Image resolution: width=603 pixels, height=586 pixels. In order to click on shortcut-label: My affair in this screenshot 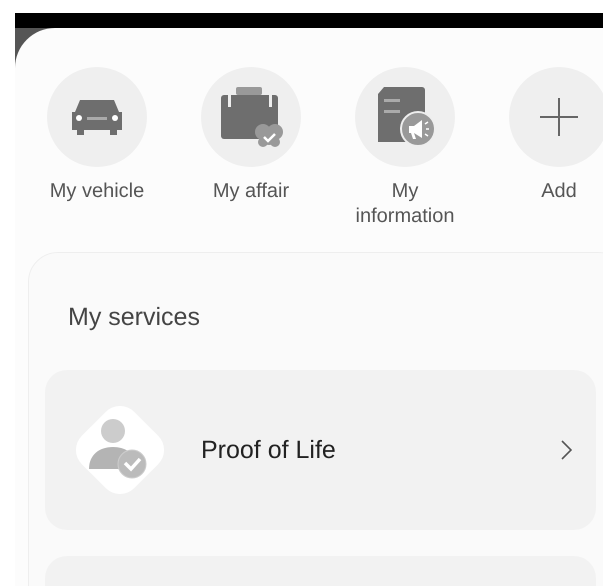, I will do `click(251, 191)`.